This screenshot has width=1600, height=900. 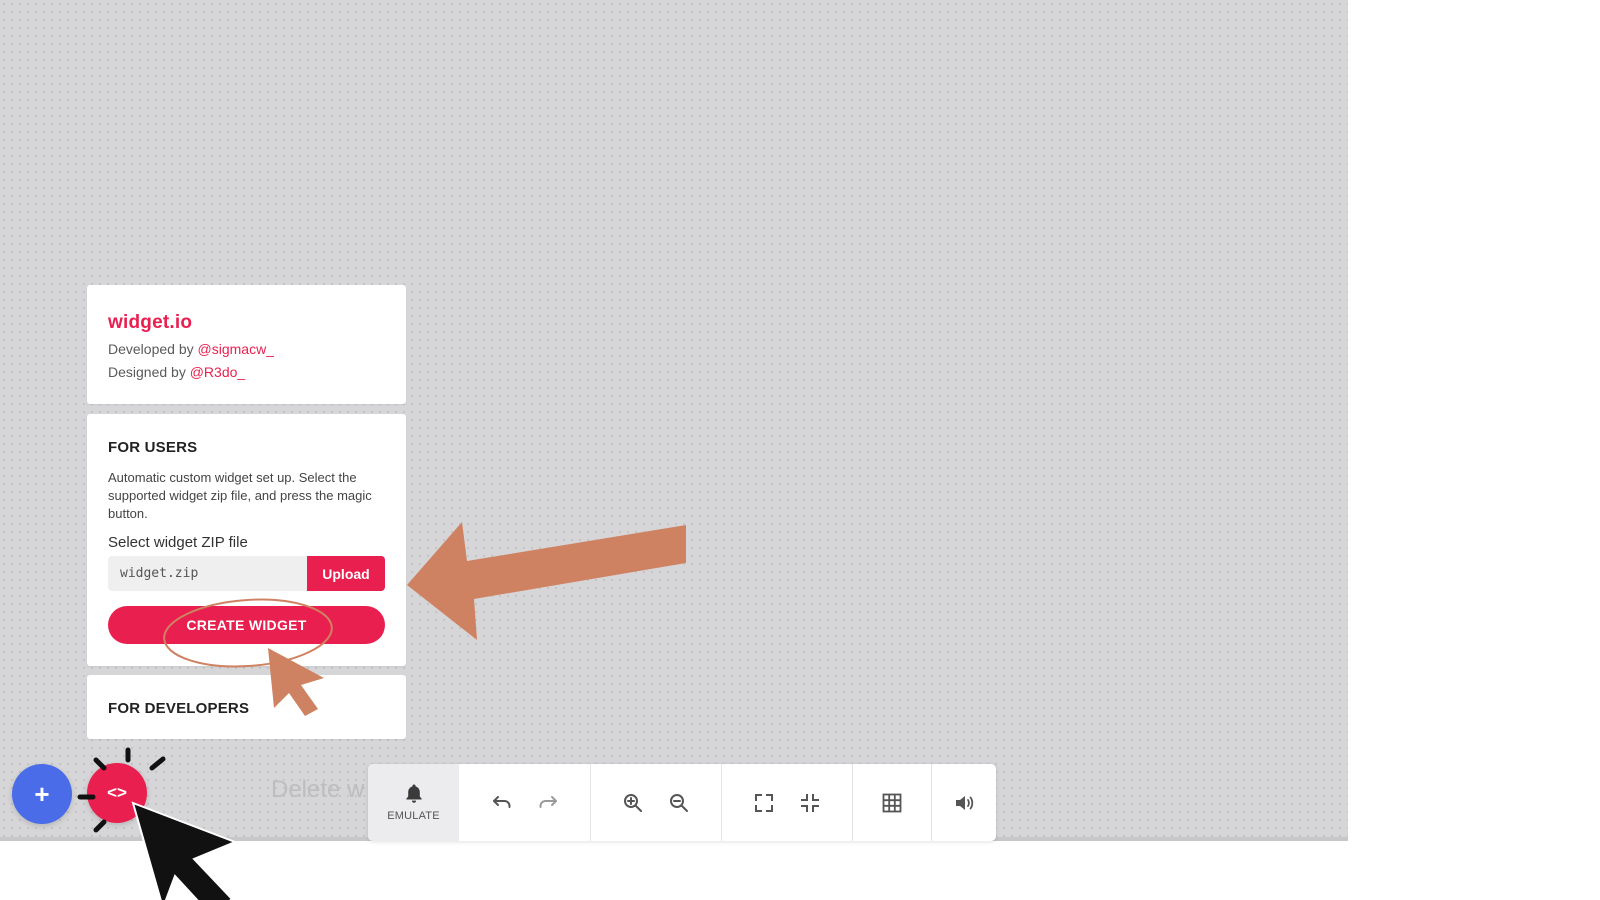 I want to click on zoom-out-button, so click(x=679, y=803).